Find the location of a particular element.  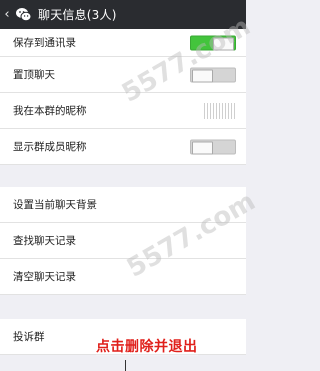

action-label: 清空聊天记录 is located at coordinates (44, 277).